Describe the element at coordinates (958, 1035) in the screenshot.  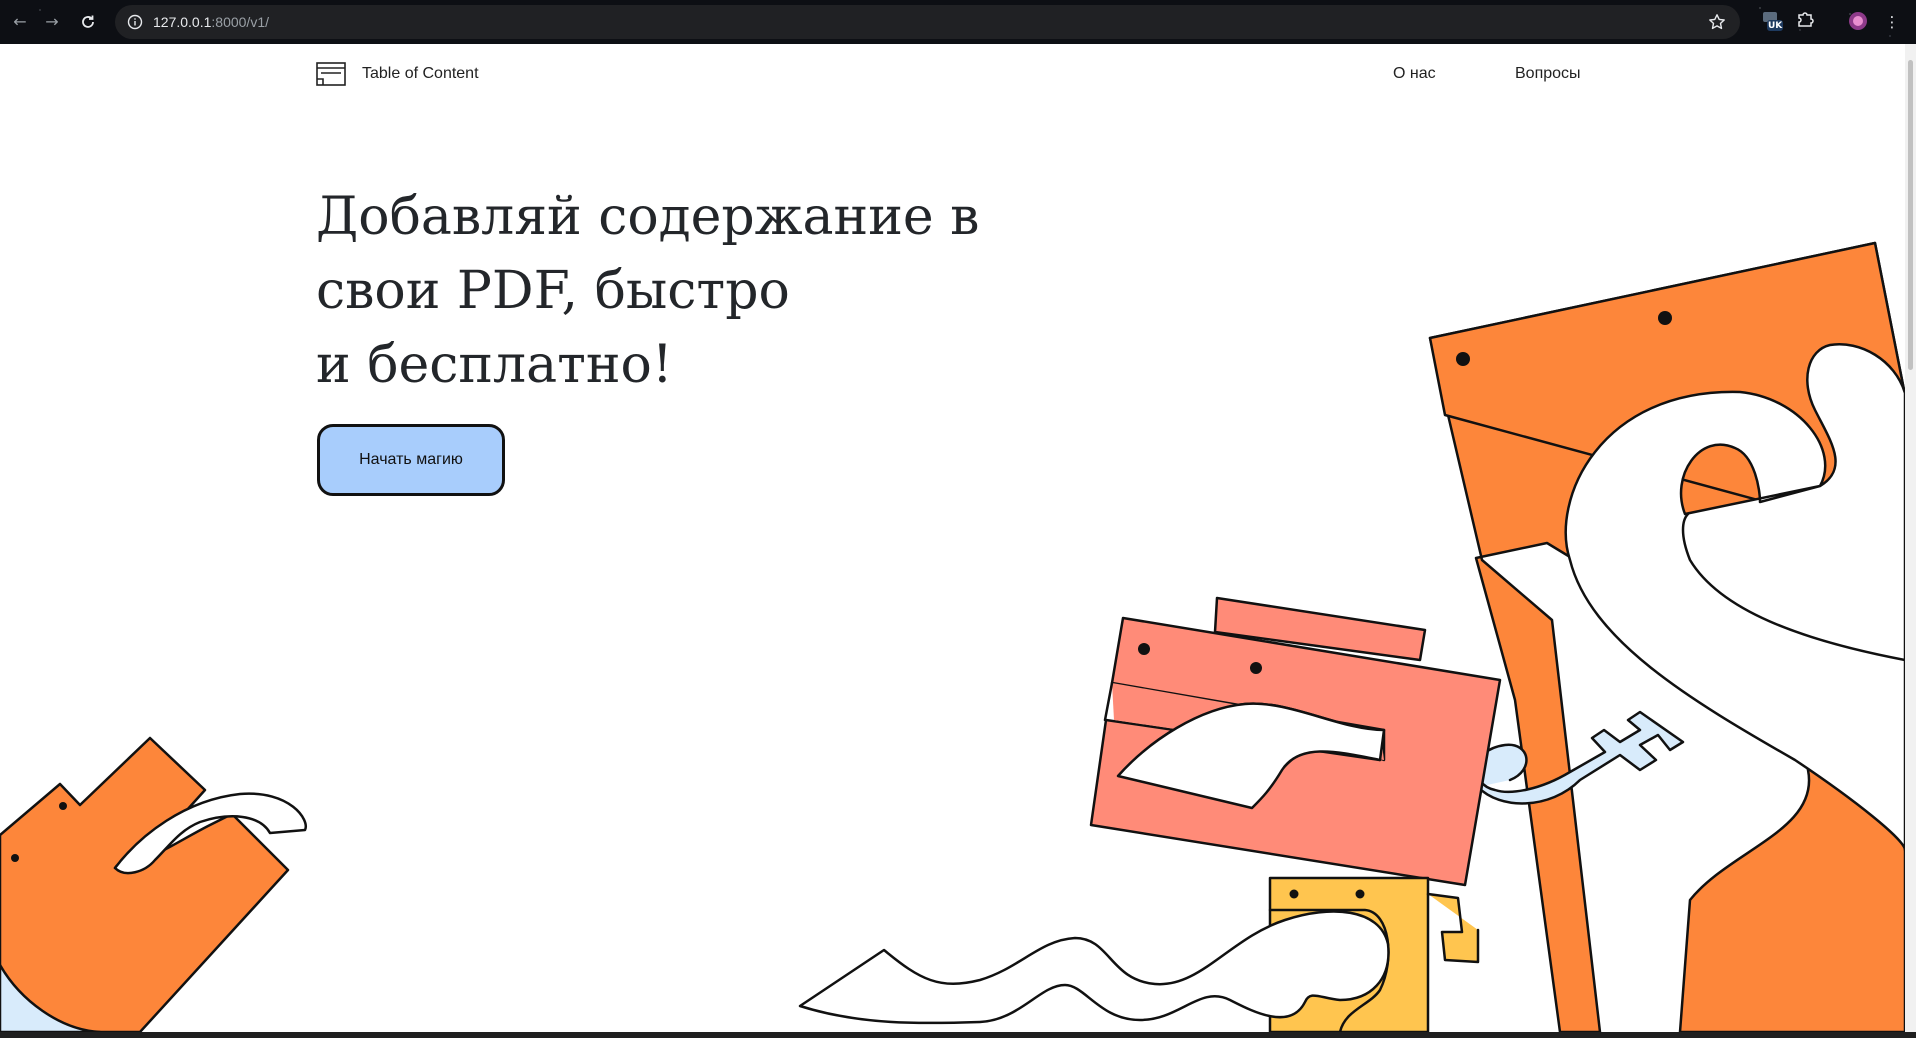
I see `window-bottom-edge` at that location.